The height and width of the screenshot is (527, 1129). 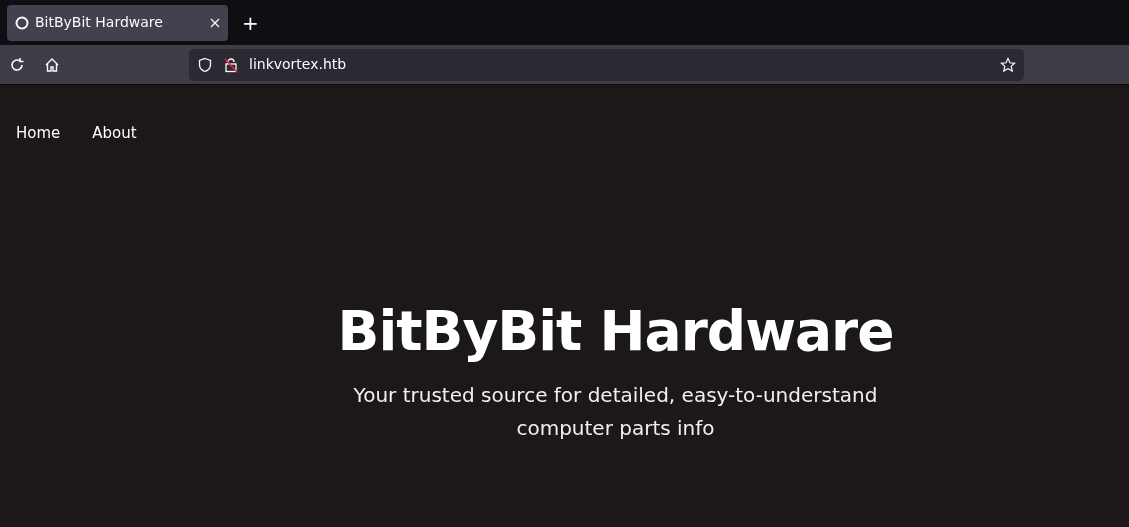 I want to click on browser-tab: BitByBit Hardware, so click(x=117, y=22).